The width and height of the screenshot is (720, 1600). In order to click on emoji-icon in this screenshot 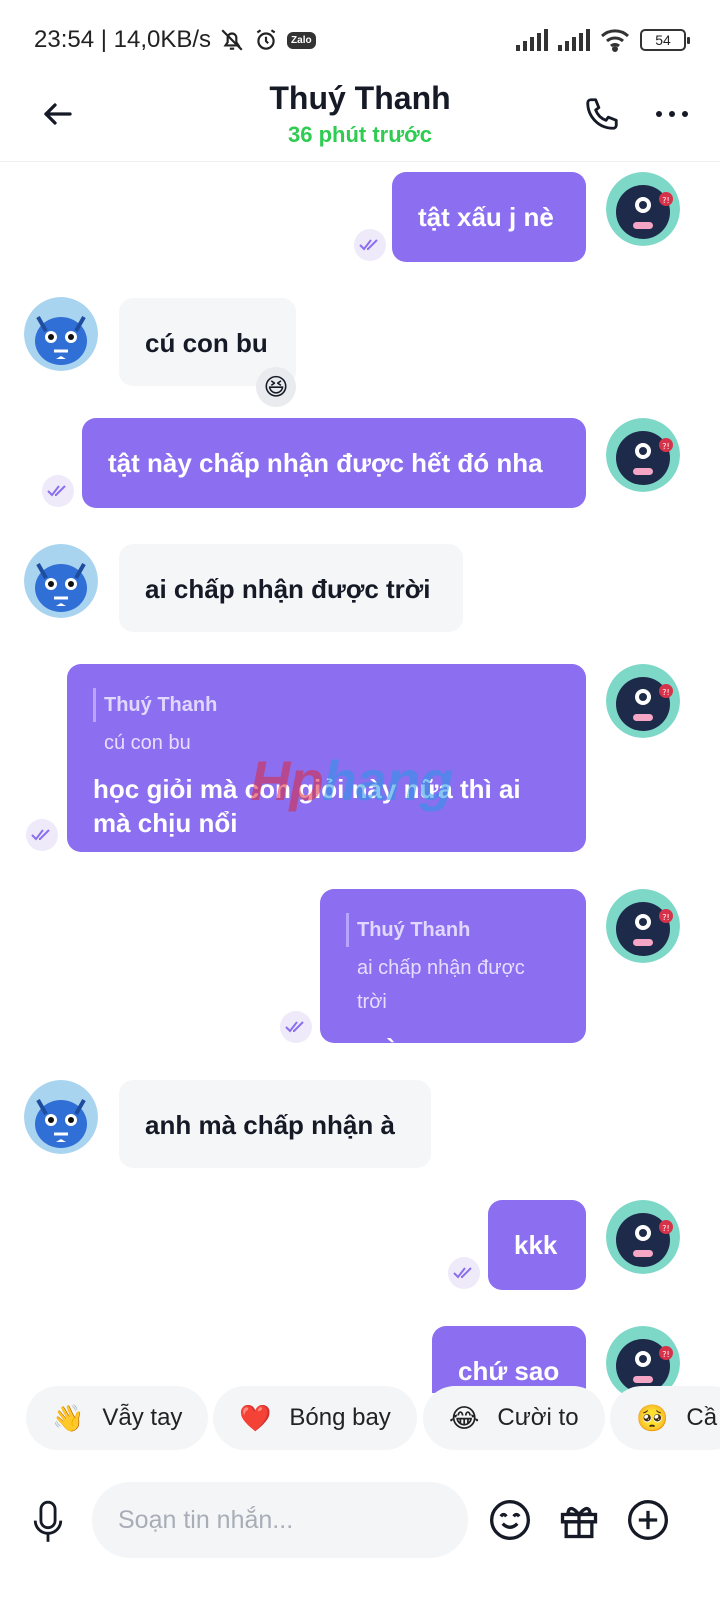, I will do `click(510, 1520)`.